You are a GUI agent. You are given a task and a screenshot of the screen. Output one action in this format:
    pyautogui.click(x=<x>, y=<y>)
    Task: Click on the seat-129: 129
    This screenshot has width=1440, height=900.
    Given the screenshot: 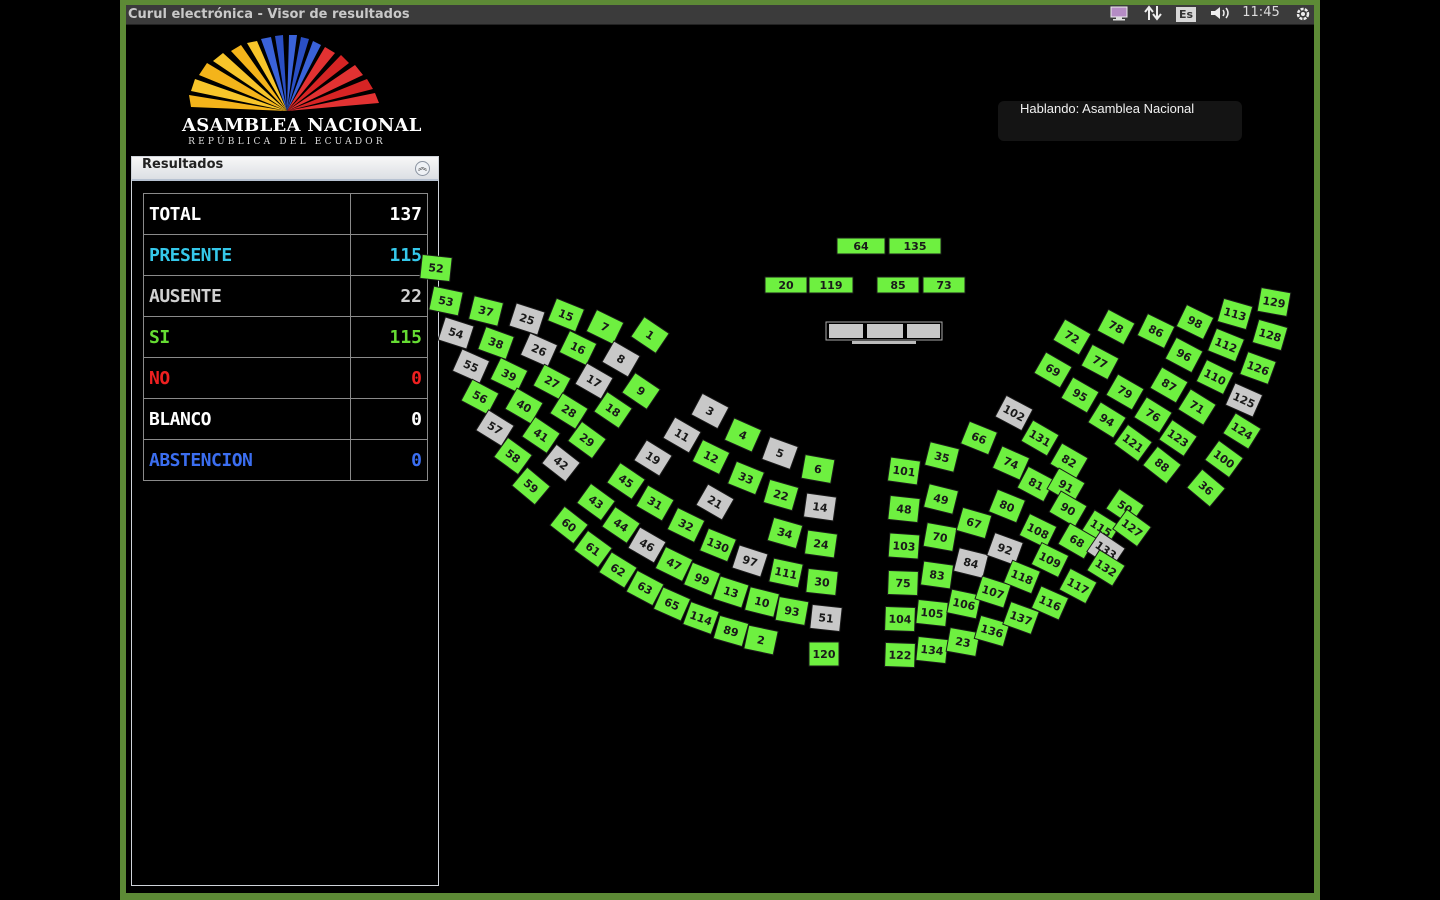 What is the action you would take?
    pyautogui.click(x=1274, y=302)
    